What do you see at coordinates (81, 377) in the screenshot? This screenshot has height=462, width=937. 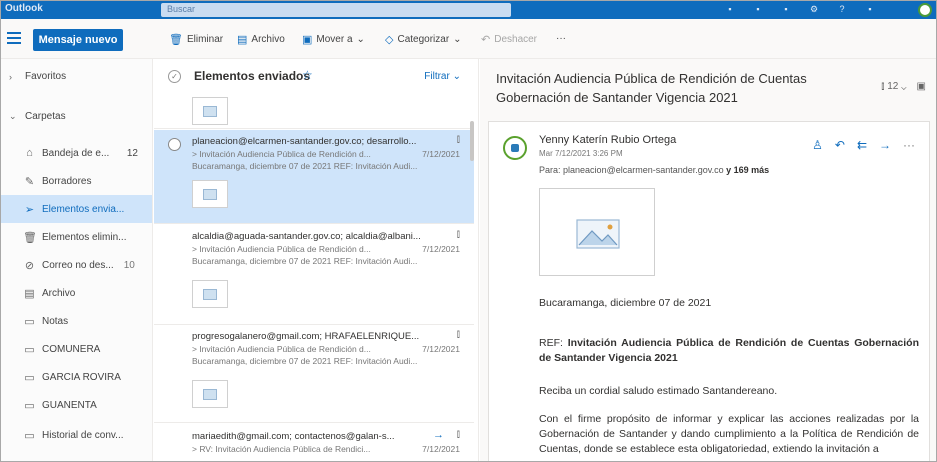 I see `folder-label: GARCIA ROVIRA` at bounding box center [81, 377].